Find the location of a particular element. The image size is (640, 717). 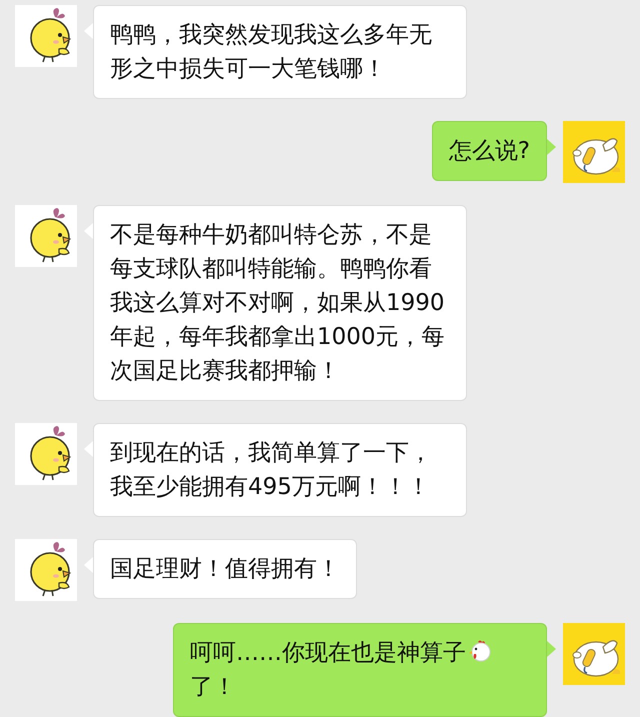

chicken-icon is located at coordinates (480, 651).